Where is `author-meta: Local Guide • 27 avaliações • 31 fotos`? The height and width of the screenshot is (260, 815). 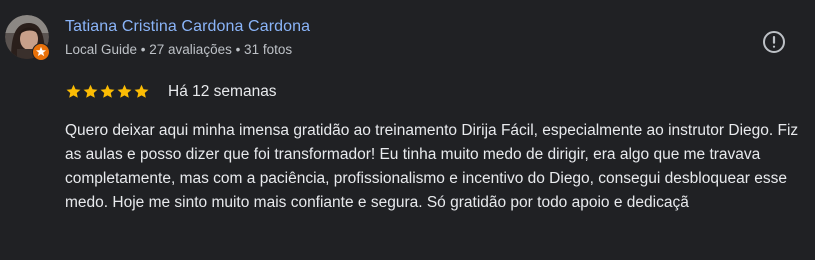 author-meta: Local Guide • 27 avaliações • 31 fotos is located at coordinates (179, 49).